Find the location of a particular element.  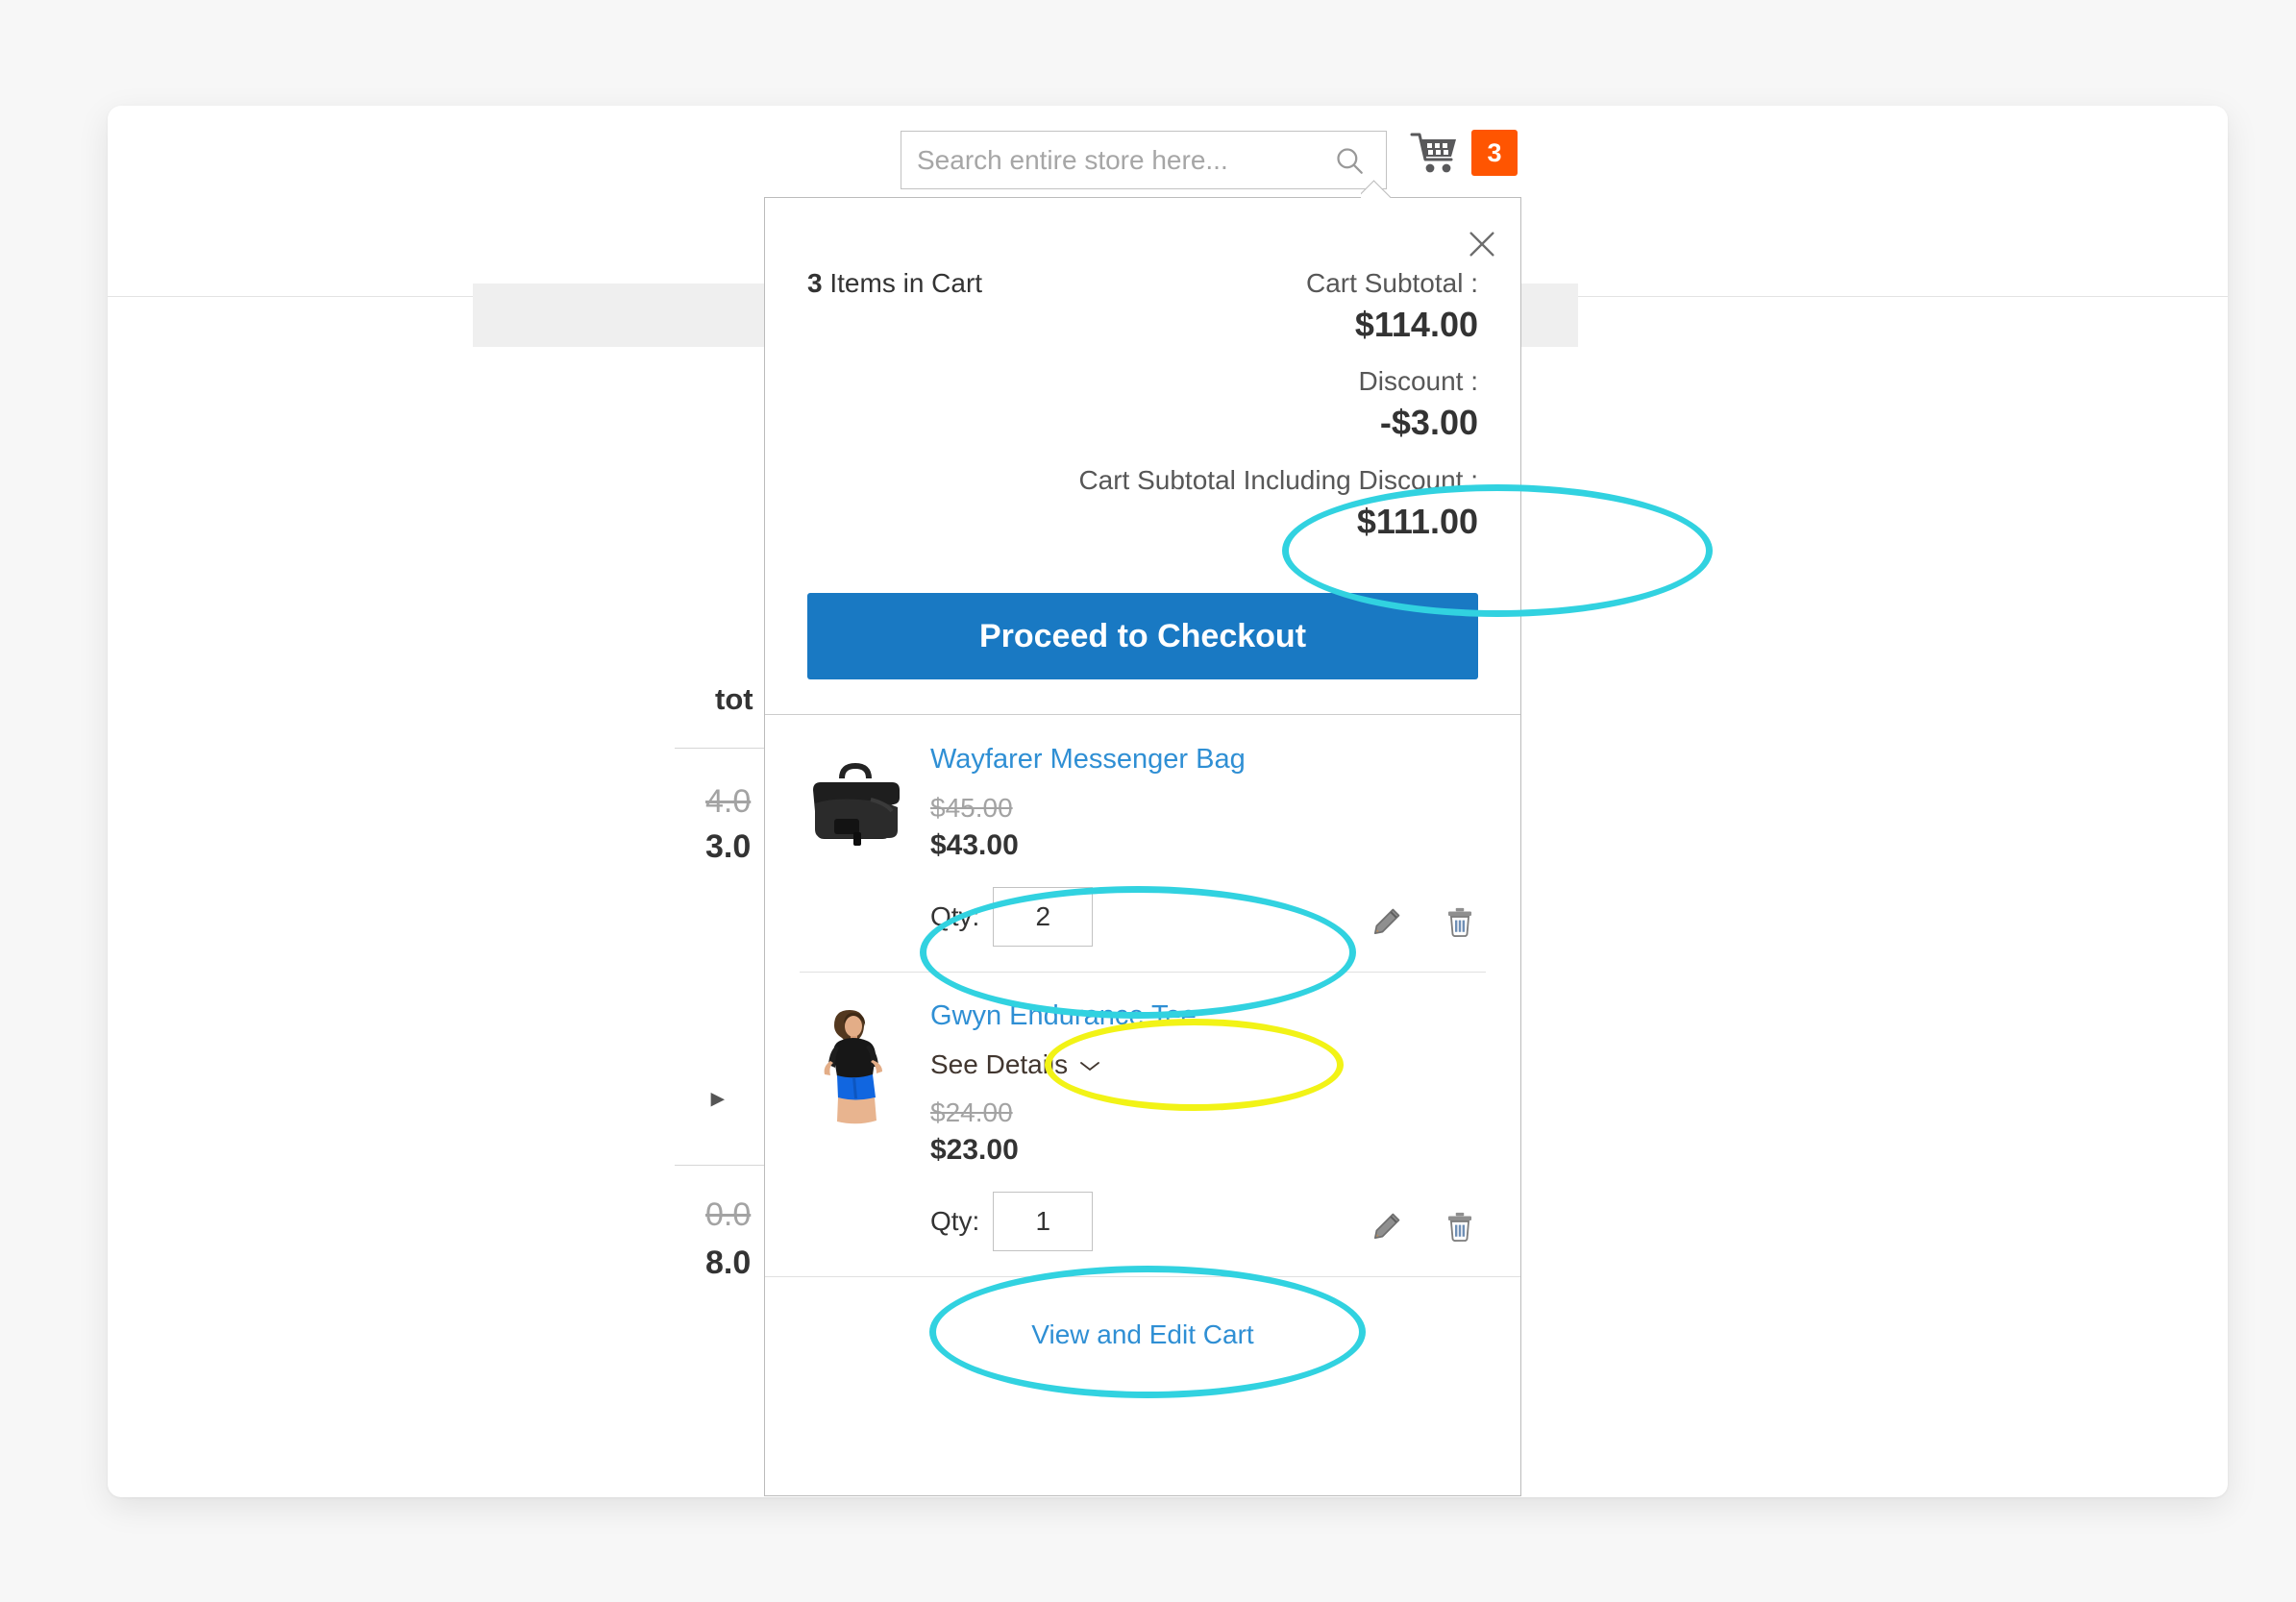

messenger-bag-thumbnail is located at coordinates (857, 808).